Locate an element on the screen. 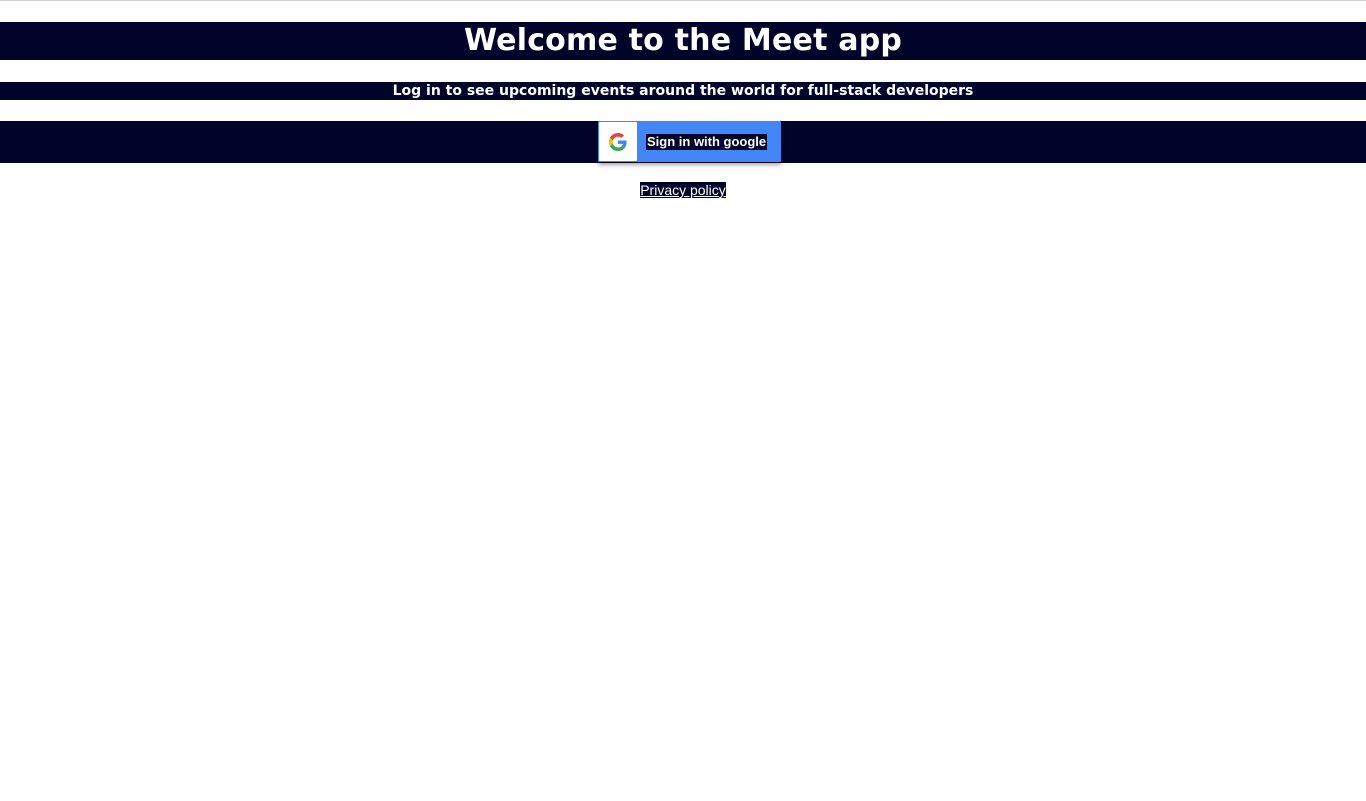 This screenshot has width=1366, height=801. page-title: Welcome to the Meet app is located at coordinates (683, 40).